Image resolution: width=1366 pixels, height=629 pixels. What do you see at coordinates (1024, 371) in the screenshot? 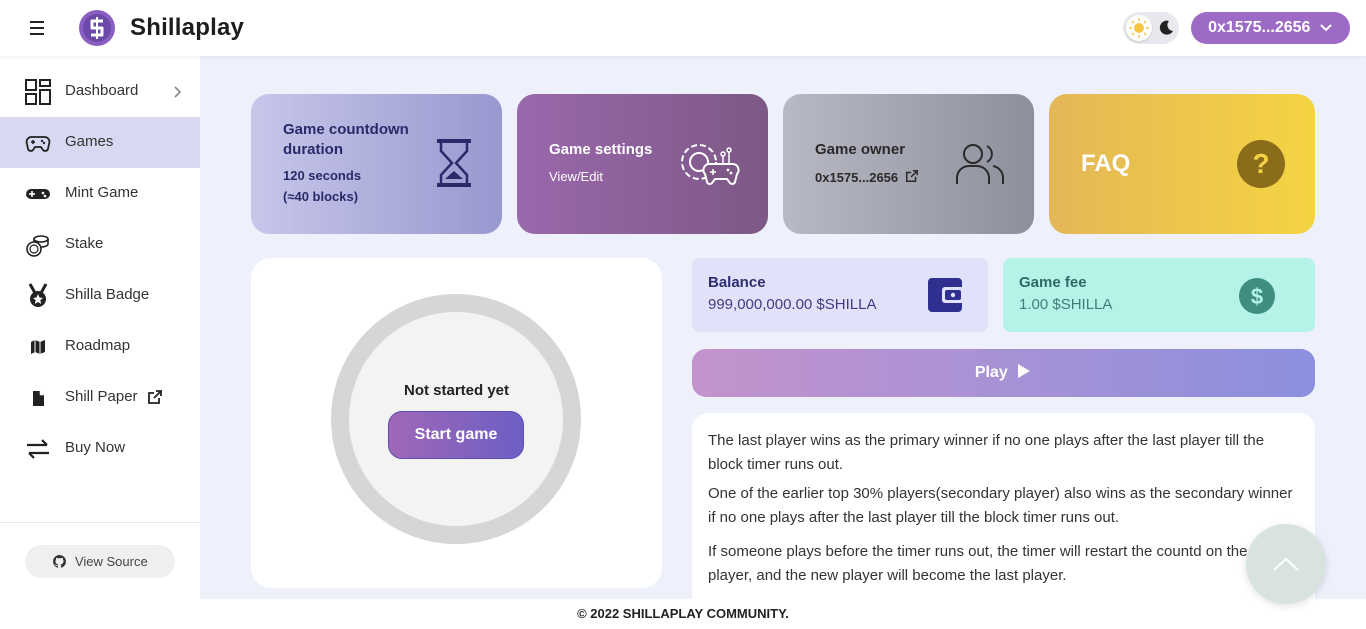
I see `play-icon` at bounding box center [1024, 371].